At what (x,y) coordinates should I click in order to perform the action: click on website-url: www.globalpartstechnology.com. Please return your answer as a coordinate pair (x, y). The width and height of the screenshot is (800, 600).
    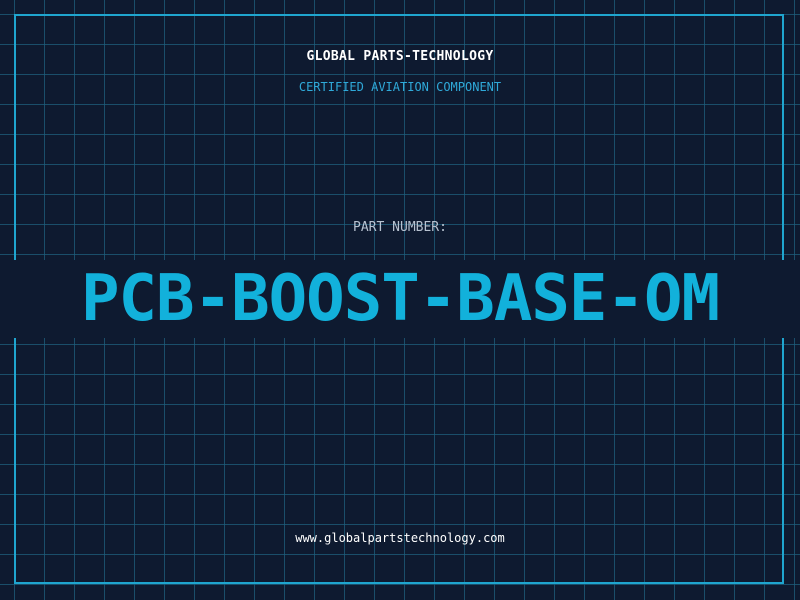
    Looking at the image, I should click on (400, 538).